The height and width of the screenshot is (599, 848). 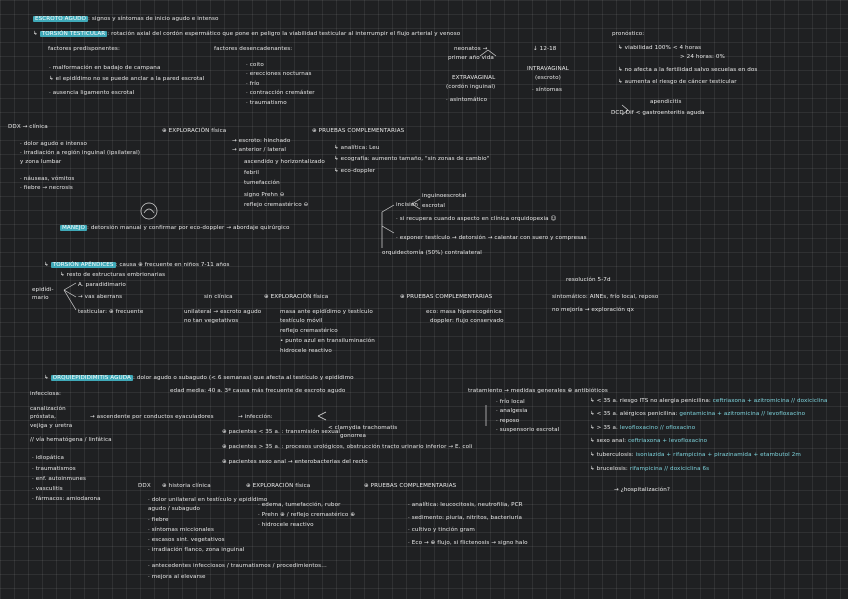 What do you see at coordinates (410, 486) in the screenshot?
I see `orq-pruebas-heading: ⊕ PRUEBAS COMPLEMENTARIAS` at bounding box center [410, 486].